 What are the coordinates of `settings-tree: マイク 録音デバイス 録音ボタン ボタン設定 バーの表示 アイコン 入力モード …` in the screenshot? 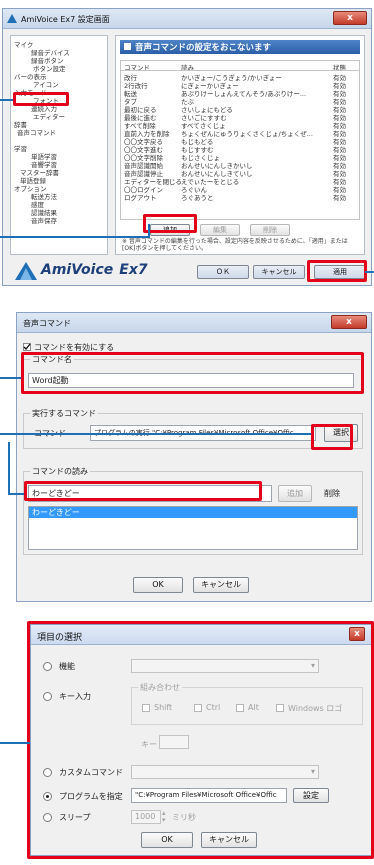 It's located at (59, 145).